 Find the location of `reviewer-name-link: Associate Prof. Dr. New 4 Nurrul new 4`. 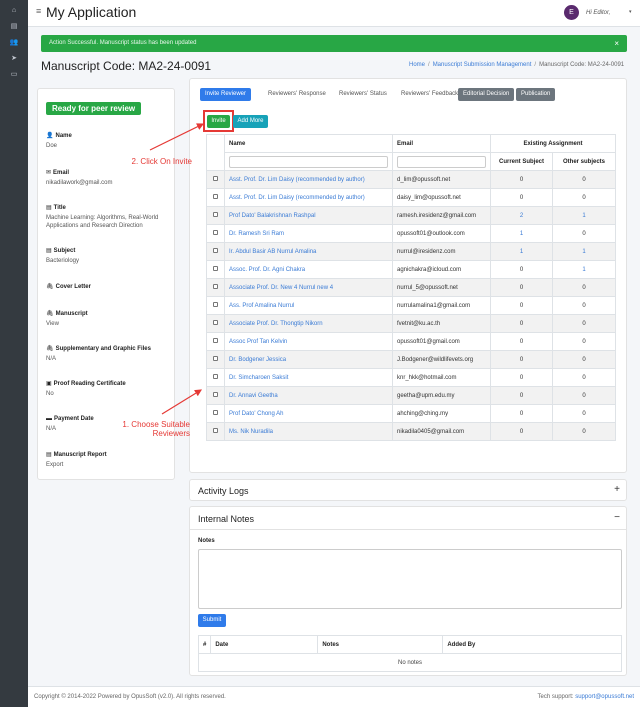

reviewer-name-link: Associate Prof. Dr. New 4 Nurrul new 4 is located at coordinates (308, 287).